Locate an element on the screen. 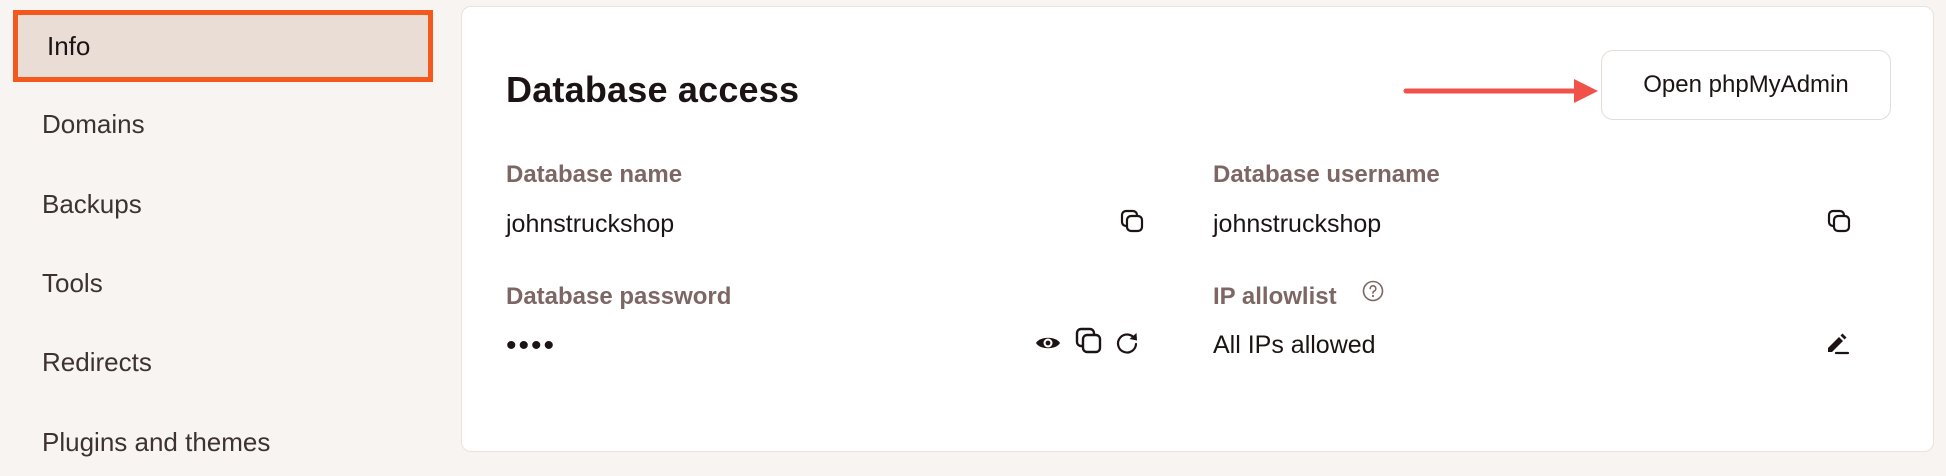 The height and width of the screenshot is (476, 1946). db-name-label: Database name is located at coordinates (594, 174).